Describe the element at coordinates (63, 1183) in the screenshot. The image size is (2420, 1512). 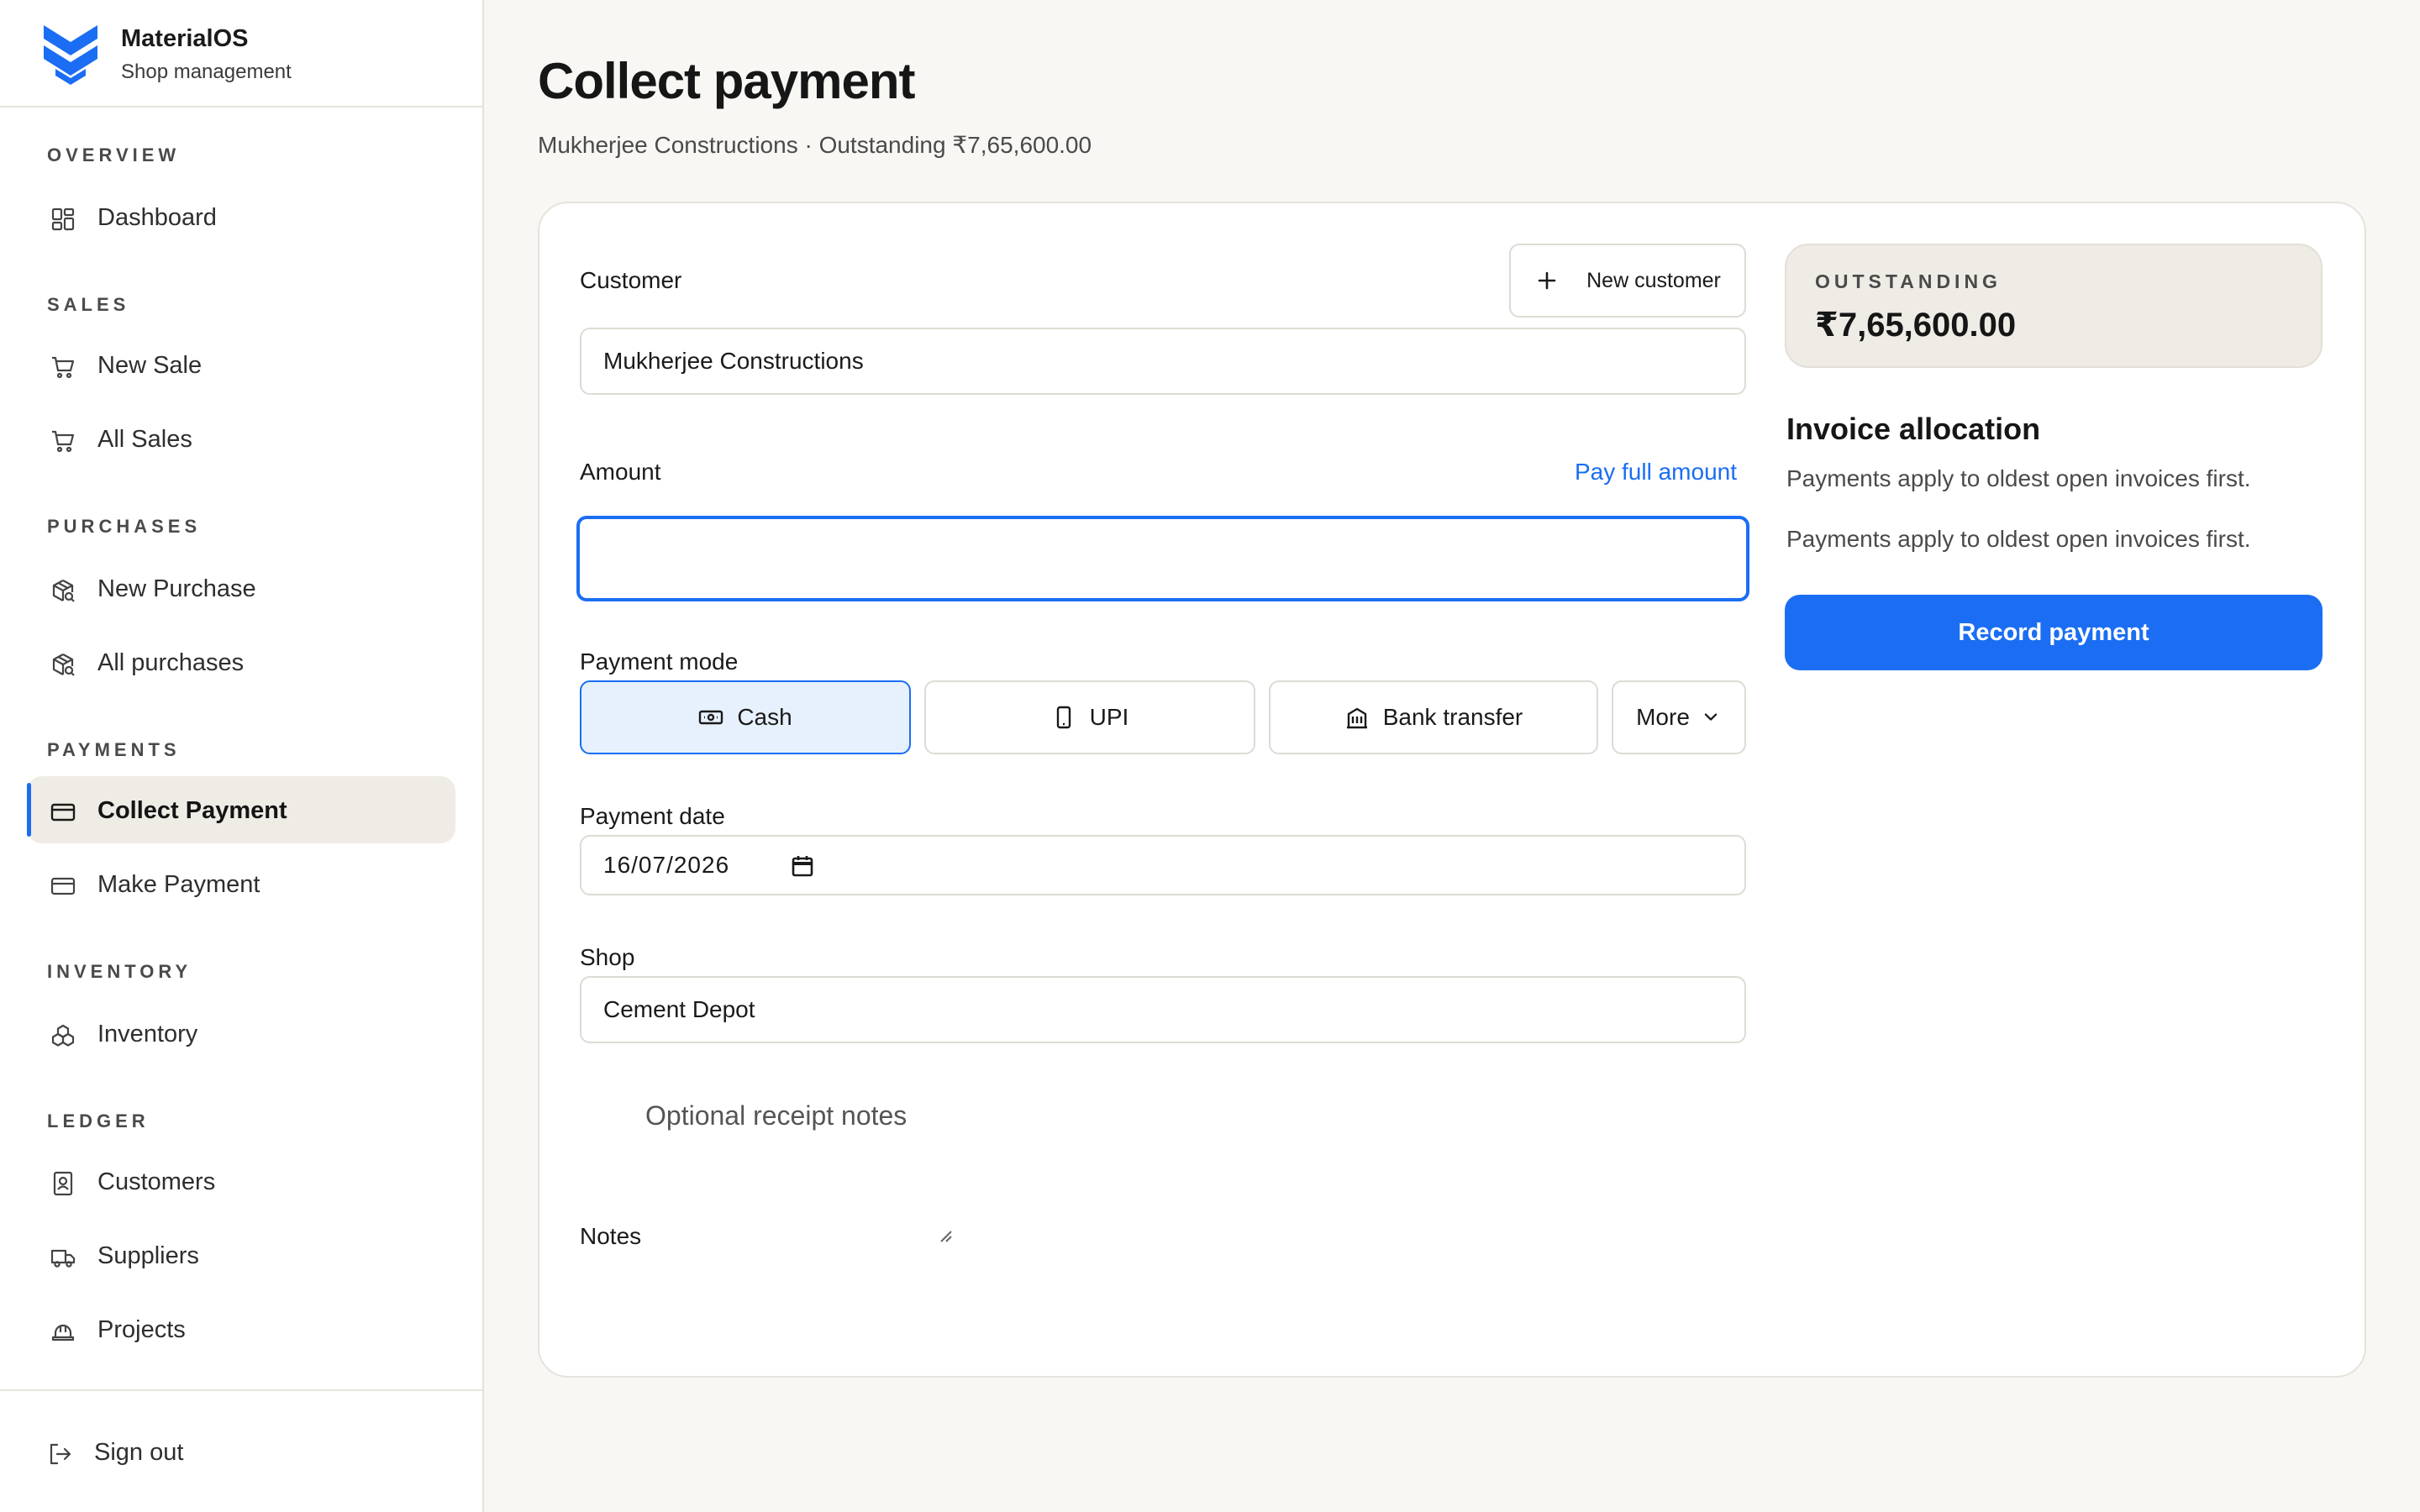
I see `contact-book-icon` at that location.